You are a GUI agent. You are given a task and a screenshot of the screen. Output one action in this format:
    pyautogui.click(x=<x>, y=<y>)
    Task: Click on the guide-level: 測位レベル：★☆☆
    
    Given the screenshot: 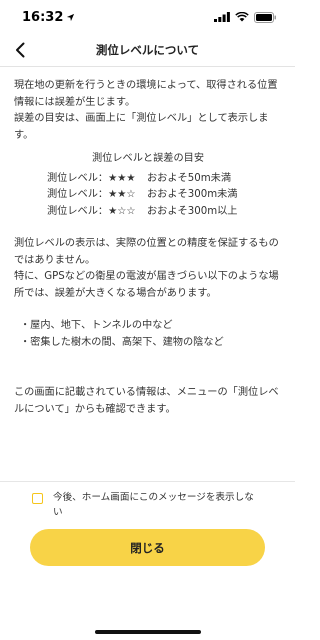 What is the action you would take?
    pyautogui.click(x=91, y=211)
    